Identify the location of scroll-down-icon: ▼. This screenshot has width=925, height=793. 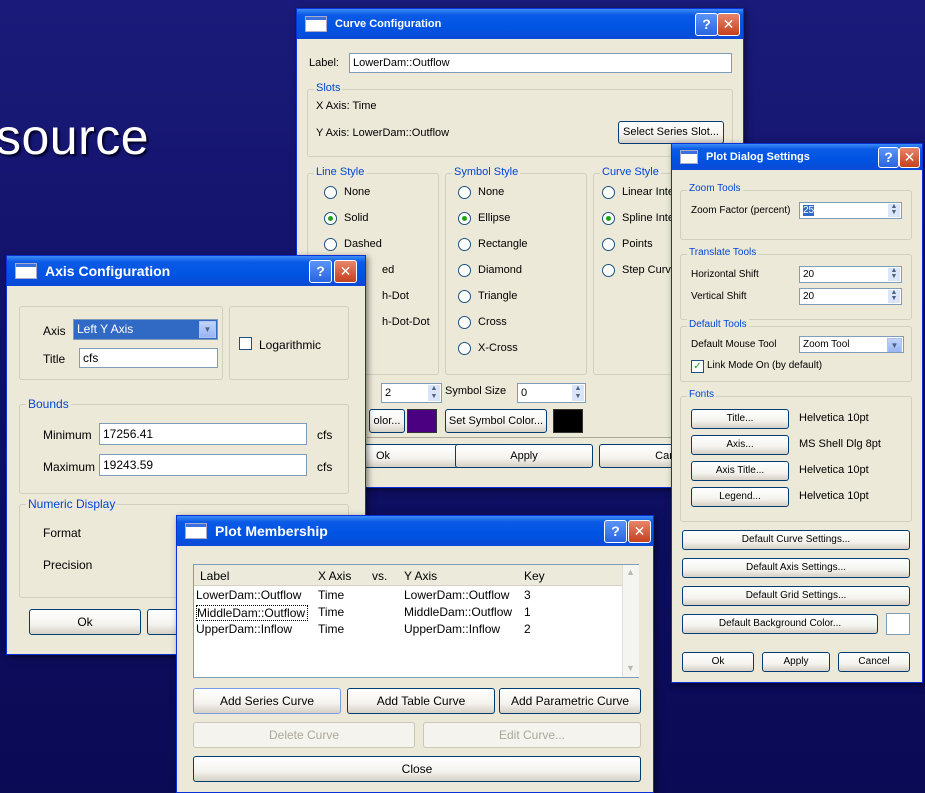
(630, 668).